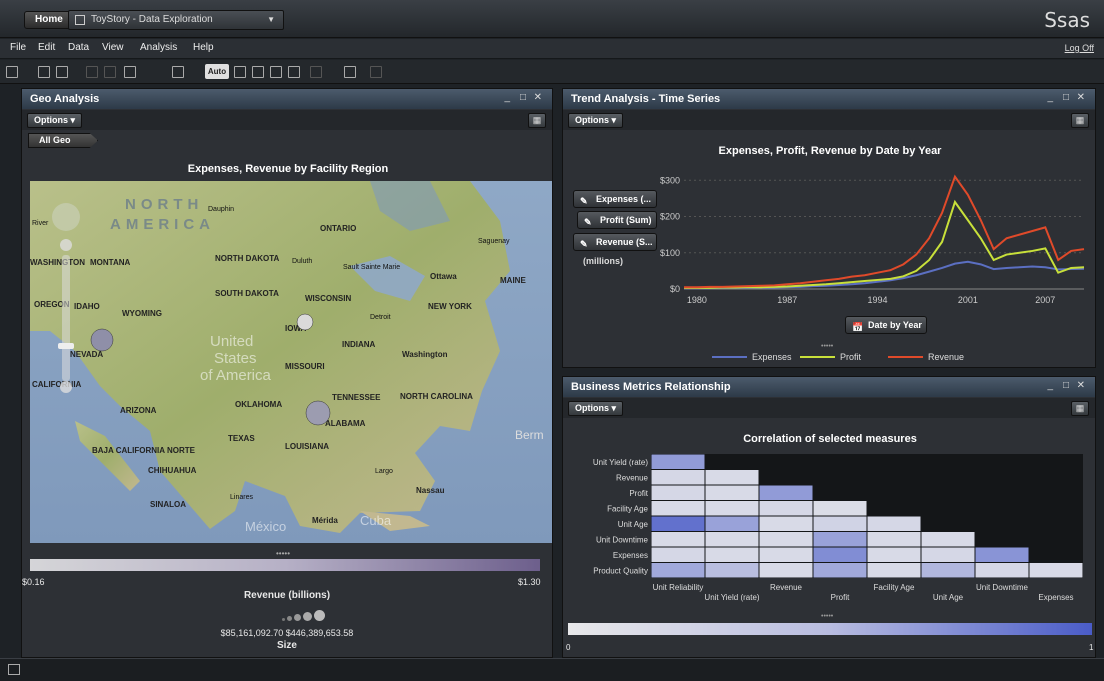 The width and height of the screenshot is (1104, 681). What do you see at coordinates (276, 72) in the screenshot?
I see `line-chart-icon` at bounding box center [276, 72].